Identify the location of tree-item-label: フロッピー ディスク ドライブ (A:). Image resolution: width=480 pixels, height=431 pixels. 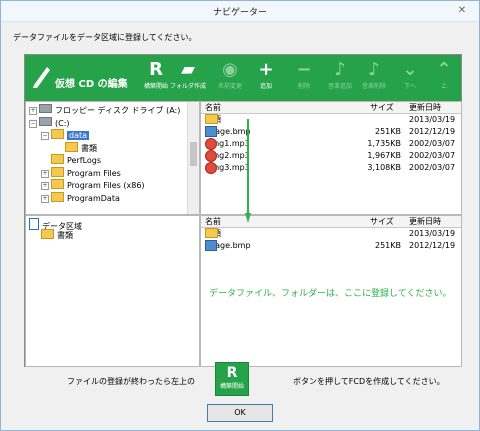
(118, 110).